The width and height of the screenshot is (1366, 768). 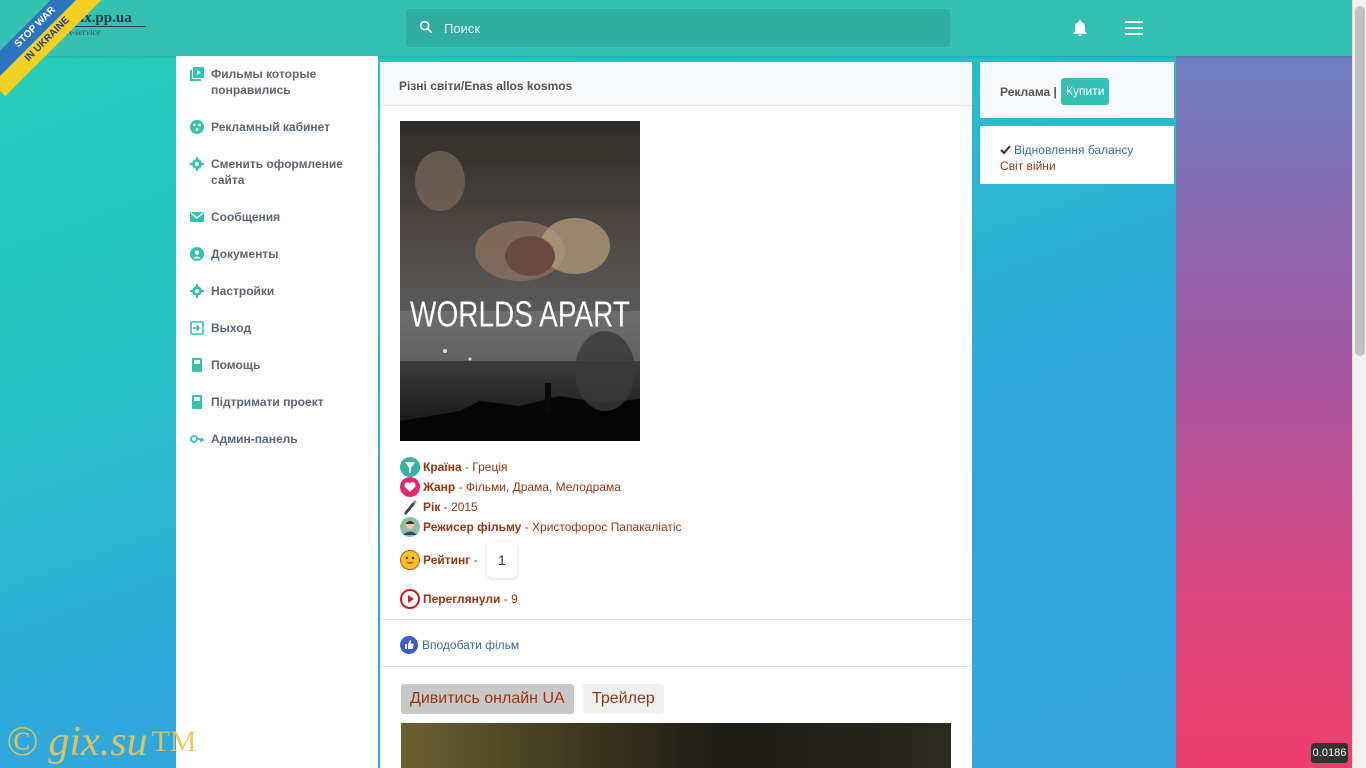 I want to click on sidebar-item-support-project: Підтримати проект, so click(x=280, y=402).